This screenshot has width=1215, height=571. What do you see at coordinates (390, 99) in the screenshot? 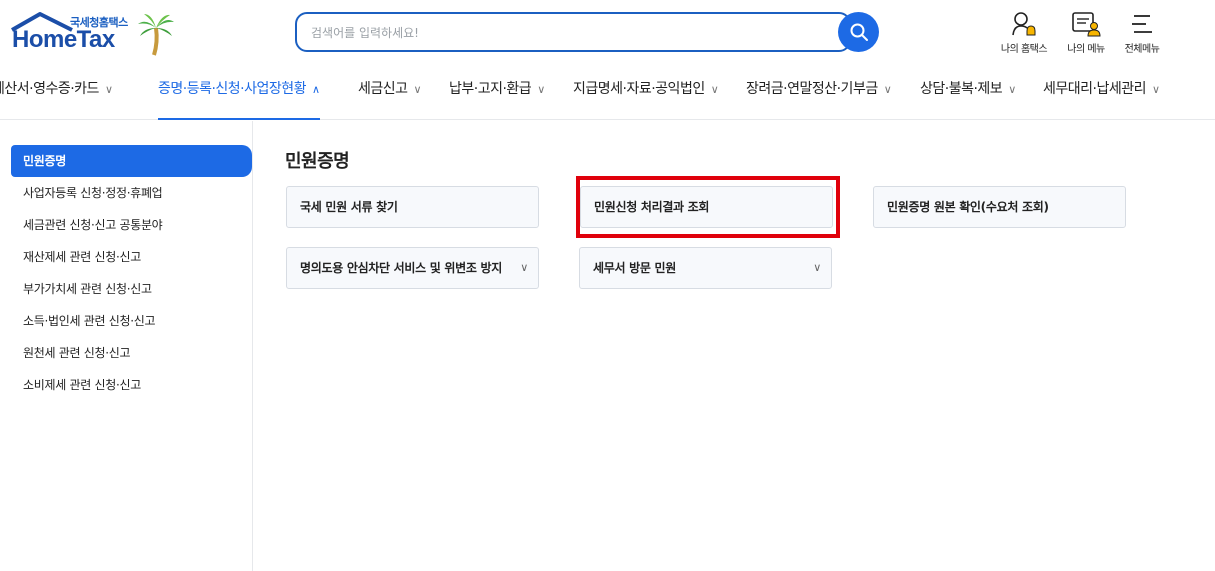
I see `nav-item-tax-return: 세금신고 ∨` at bounding box center [390, 99].